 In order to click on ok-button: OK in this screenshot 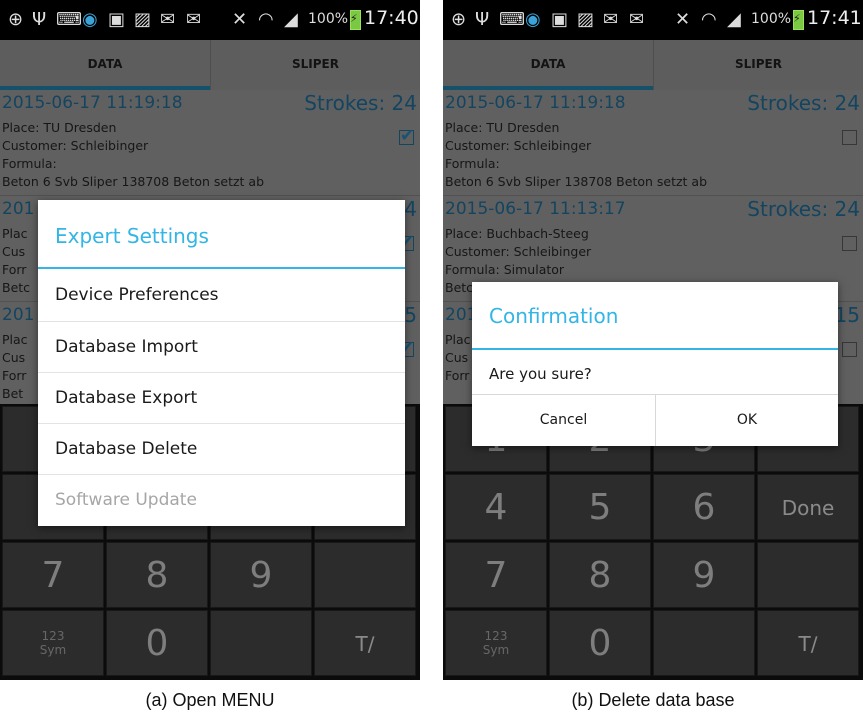, I will do `click(746, 420)`.